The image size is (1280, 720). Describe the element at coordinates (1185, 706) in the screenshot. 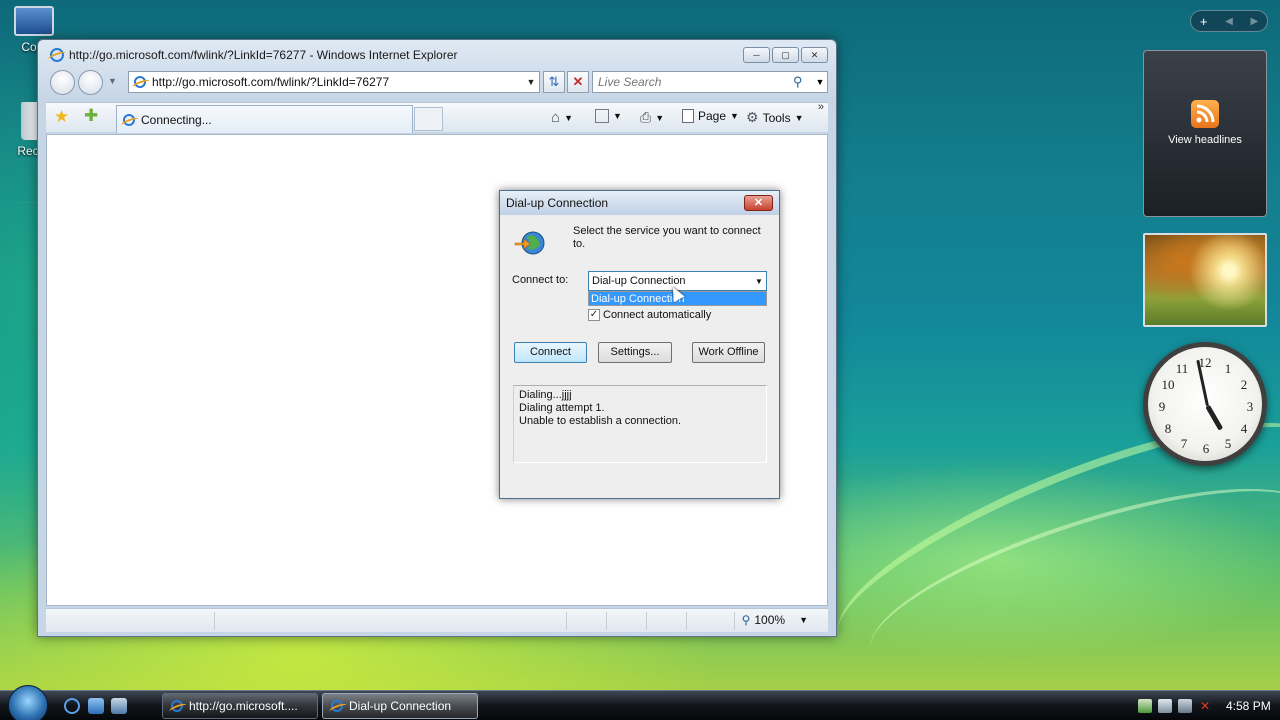

I see `device-icon` at that location.